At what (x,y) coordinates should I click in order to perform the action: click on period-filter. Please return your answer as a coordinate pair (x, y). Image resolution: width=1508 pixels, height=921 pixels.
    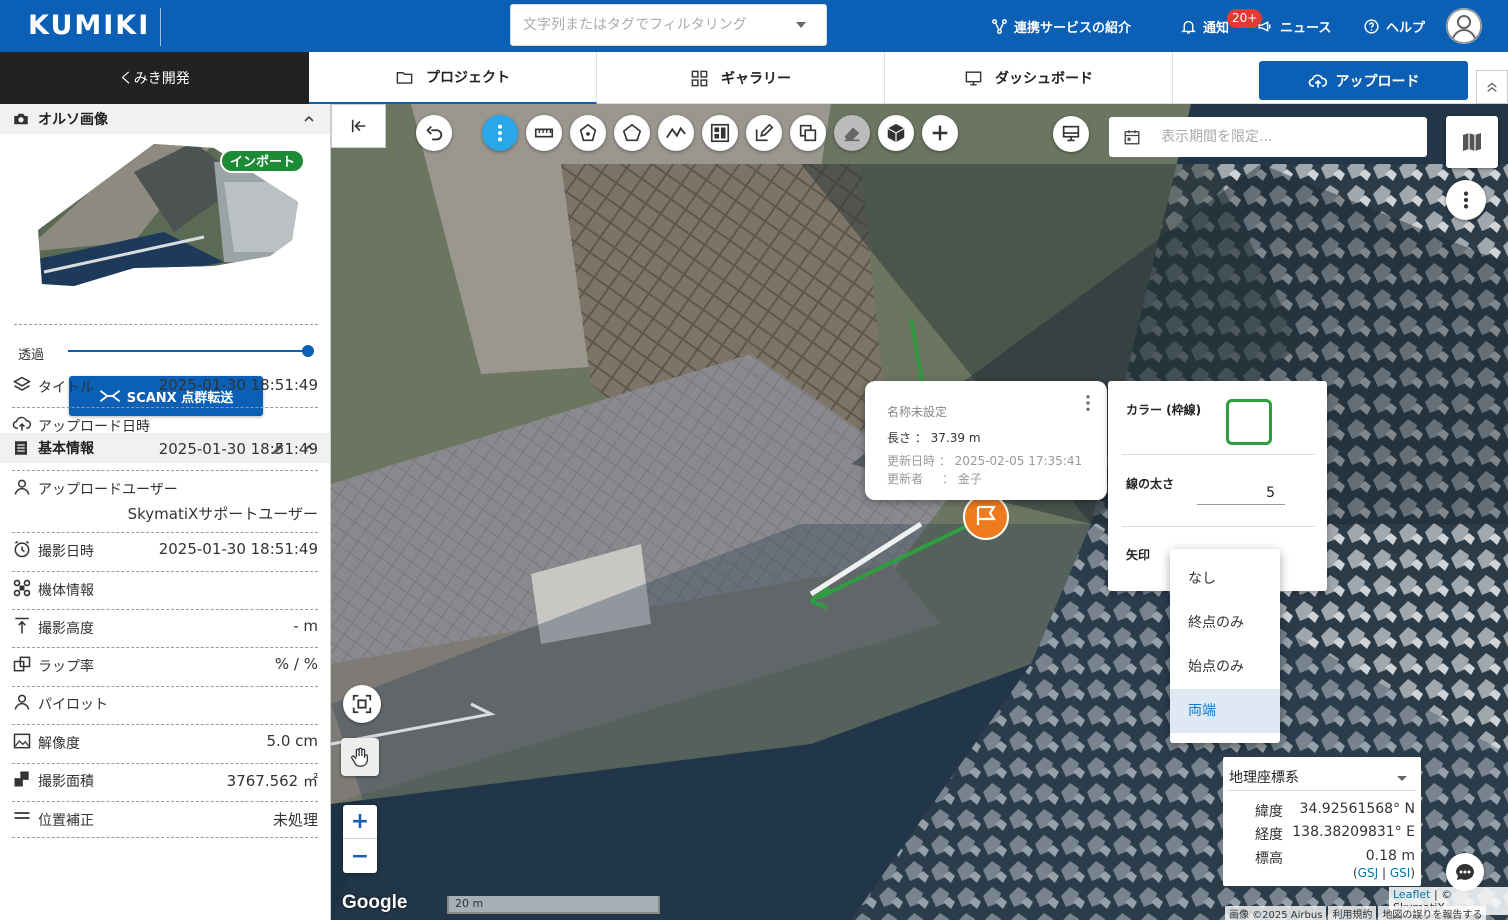
    Looking at the image, I should click on (1268, 137).